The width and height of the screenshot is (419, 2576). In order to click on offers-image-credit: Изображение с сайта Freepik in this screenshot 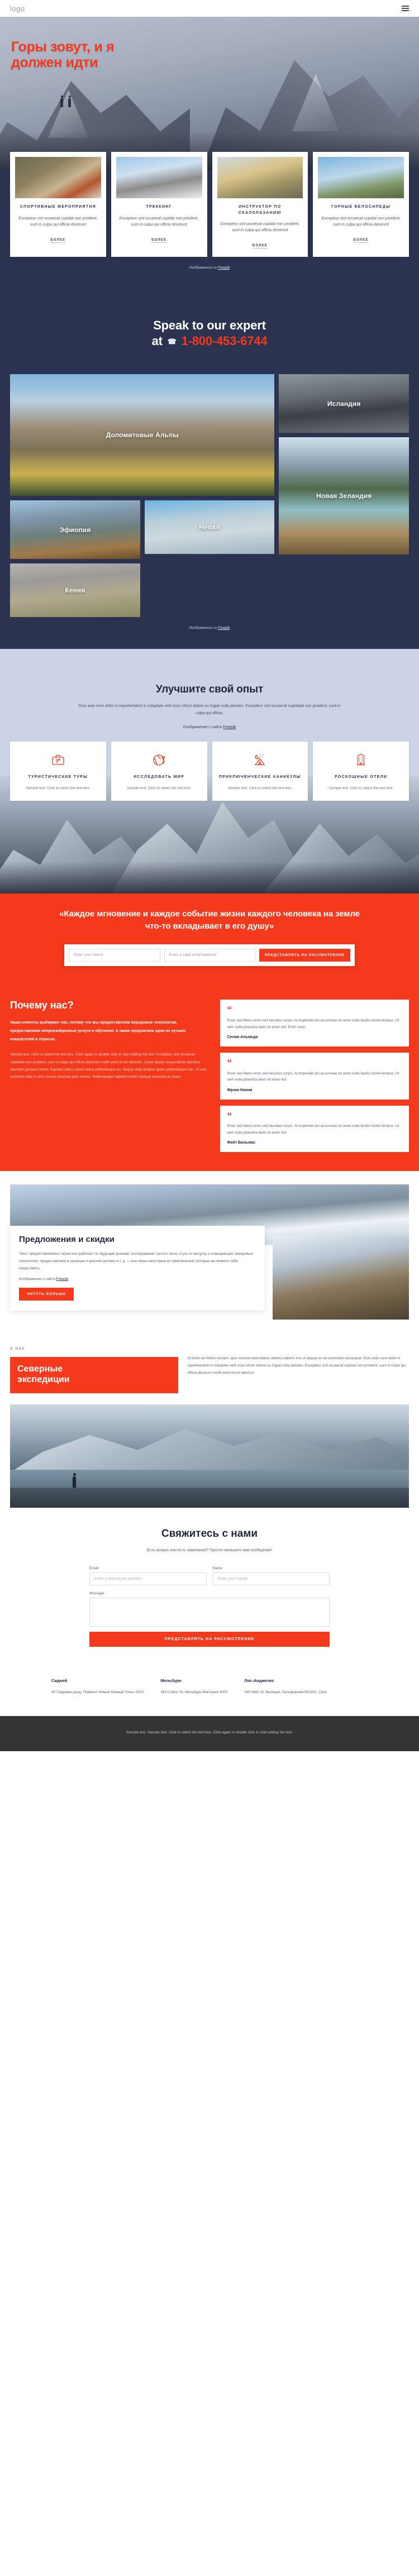, I will do `click(137, 1279)`.